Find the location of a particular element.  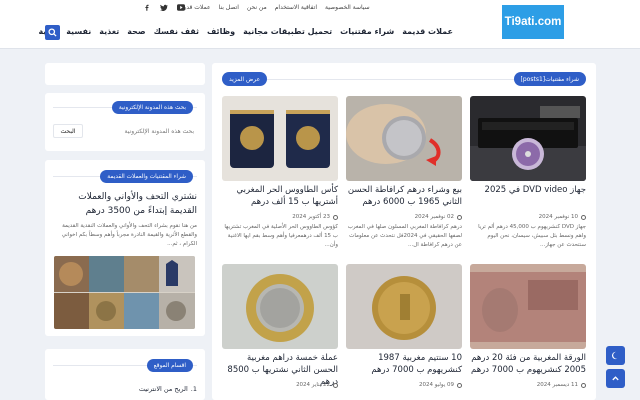

scroll-to-top-button is located at coordinates (615, 378).